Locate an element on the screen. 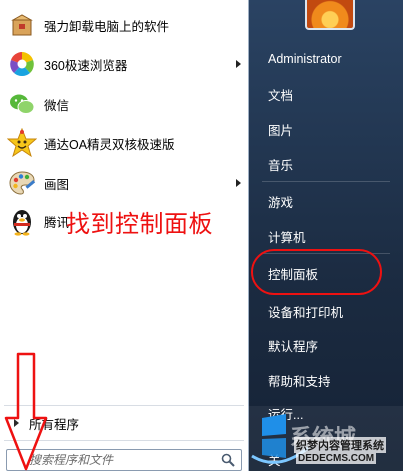 This screenshot has width=403, height=471. divider is located at coordinates (326, 181).